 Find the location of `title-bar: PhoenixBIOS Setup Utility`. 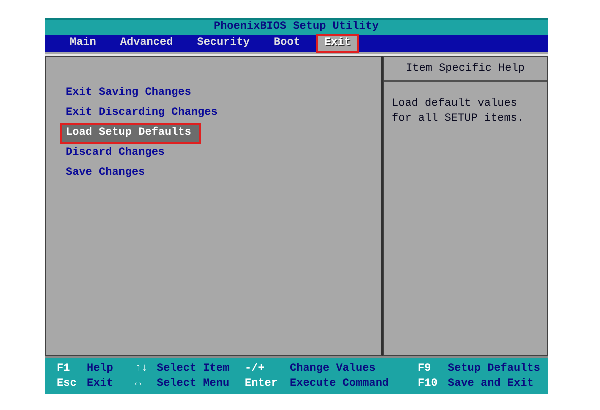

title-bar: PhoenixBIOS Setup Utility is located at coordinates (296, 26).